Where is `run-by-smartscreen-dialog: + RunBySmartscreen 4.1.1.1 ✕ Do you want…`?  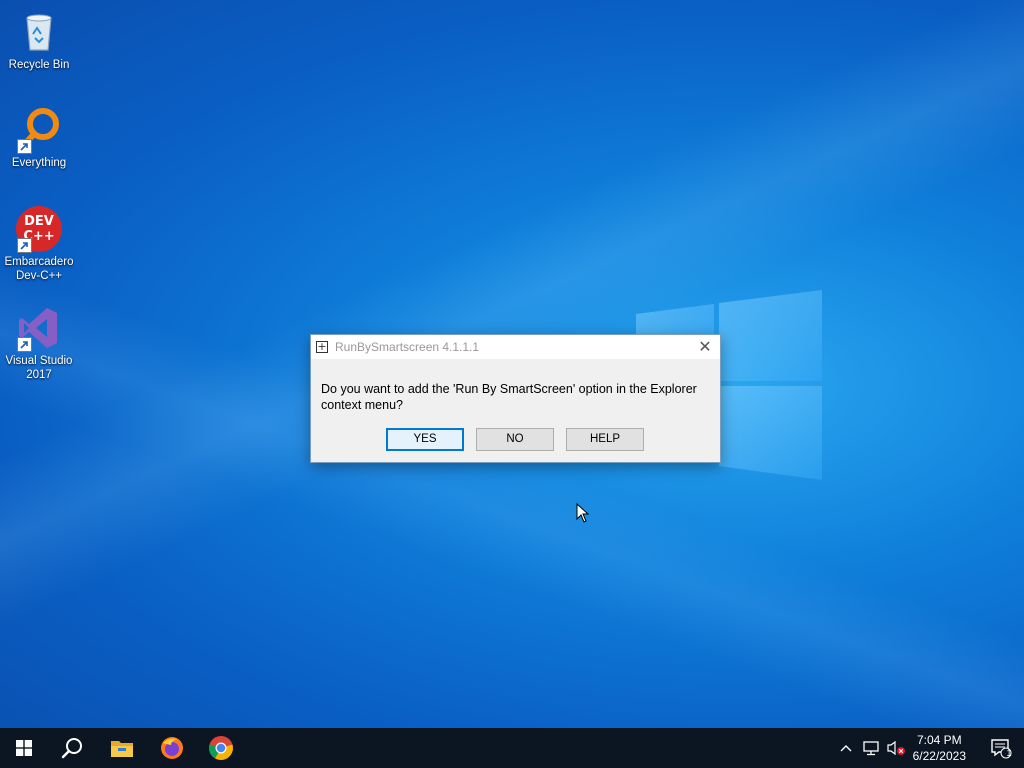
run-by-smartscreen-dialog: + RunBySmartscreen 4.1.1.1 ✕ Do you want… is located at coordinates (515, 398).